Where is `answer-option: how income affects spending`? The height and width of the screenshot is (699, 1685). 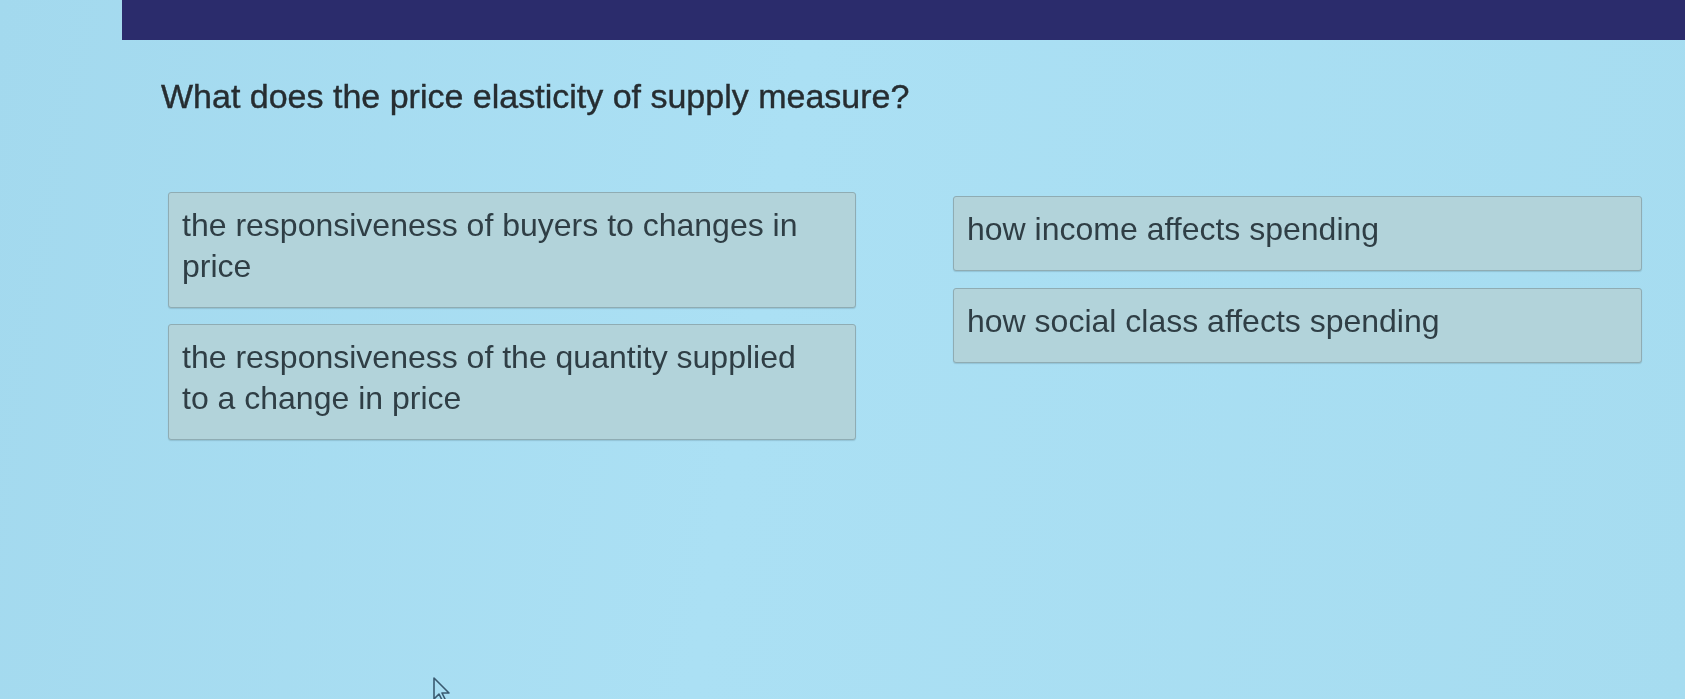 answer-option: how income affects spending is located at coordinates (1297, 233).